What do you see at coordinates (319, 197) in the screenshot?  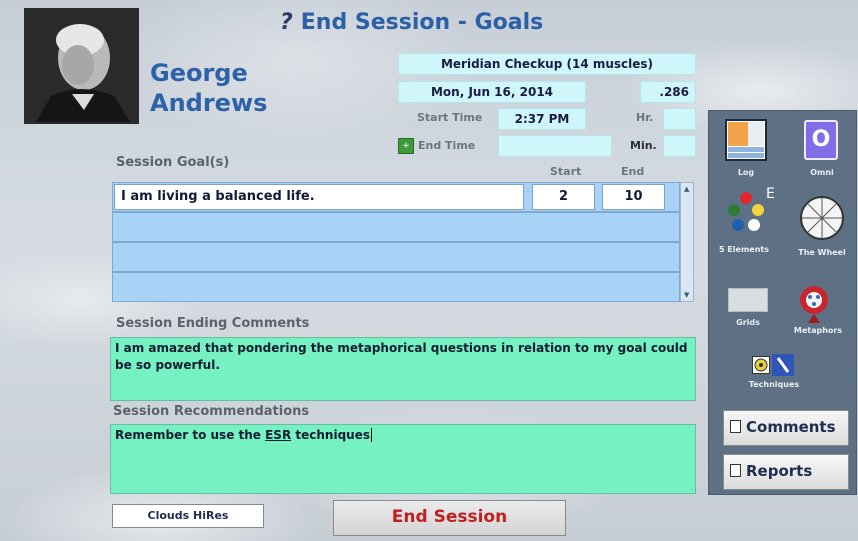 I see `goal-text: I am living a balanced life.` at bounding box center [319, 197].